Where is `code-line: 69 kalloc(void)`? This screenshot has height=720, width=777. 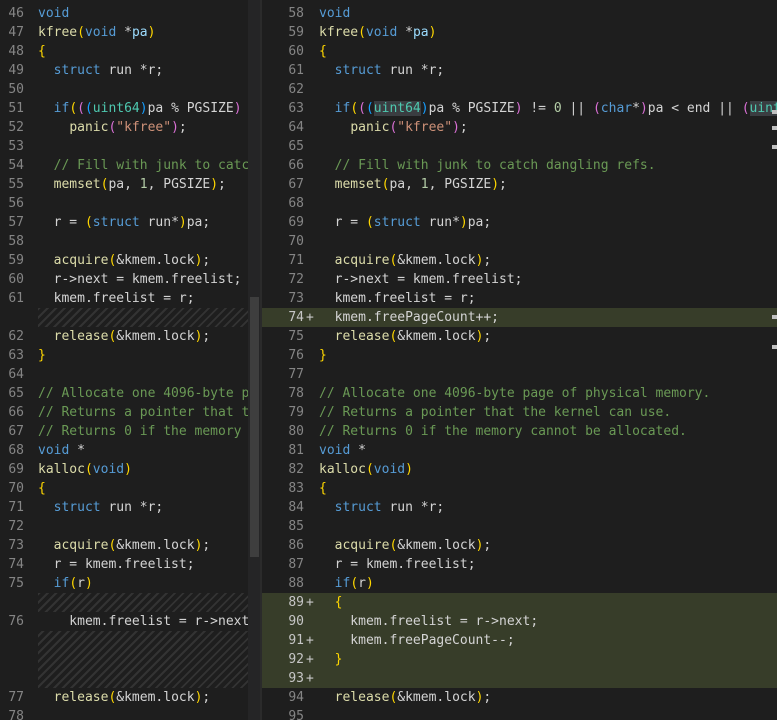 code-line: 69 kalloc(void) is located at coordinates (131, 469).